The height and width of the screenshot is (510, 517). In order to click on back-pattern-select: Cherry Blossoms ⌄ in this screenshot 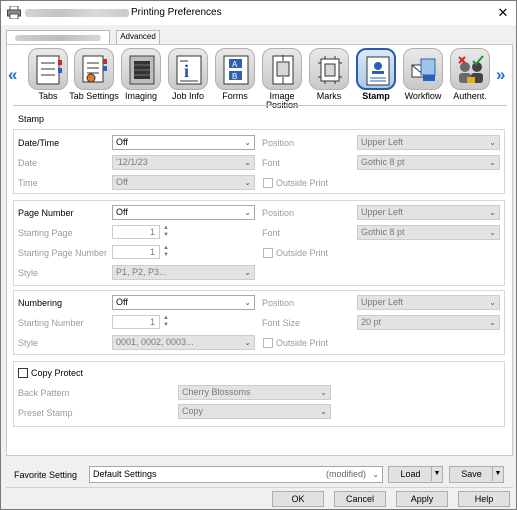, I will do `click(254, 392)`.